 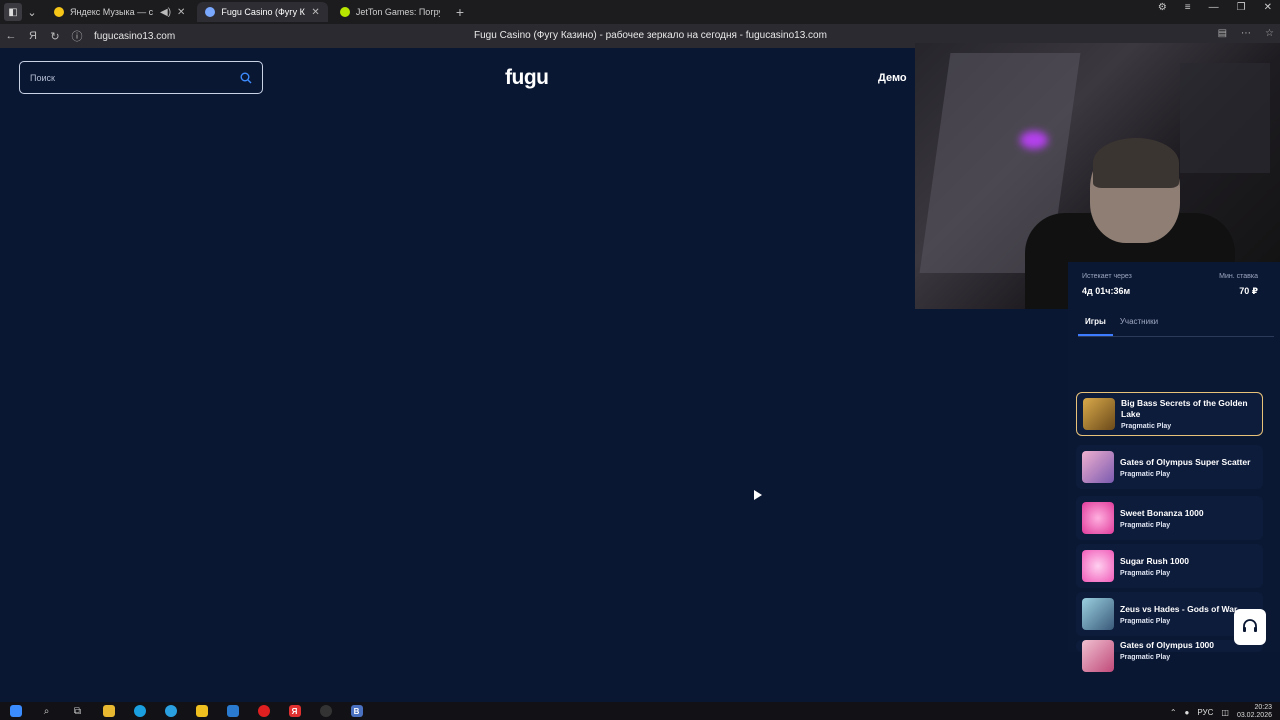 I want to click on logo-text: fugu, so click(x=527, y=77).